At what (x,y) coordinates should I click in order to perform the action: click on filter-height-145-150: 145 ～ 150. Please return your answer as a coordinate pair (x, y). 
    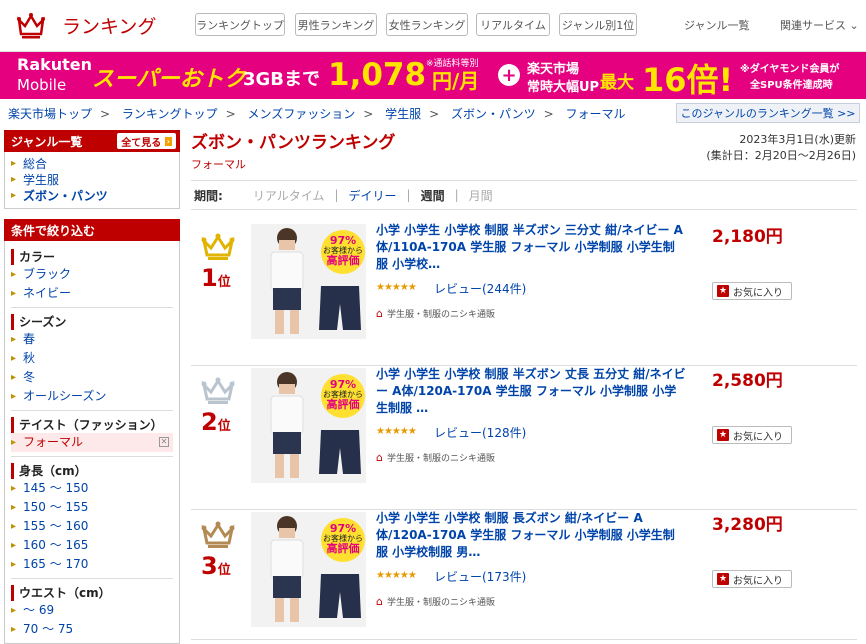
    Looking at the image, I should click on (92, 488).